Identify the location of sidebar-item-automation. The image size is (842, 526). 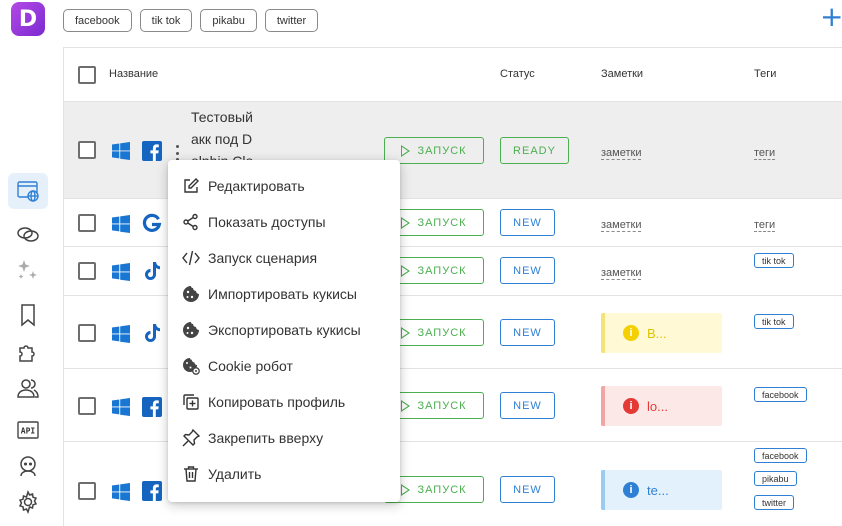
(28, 270).